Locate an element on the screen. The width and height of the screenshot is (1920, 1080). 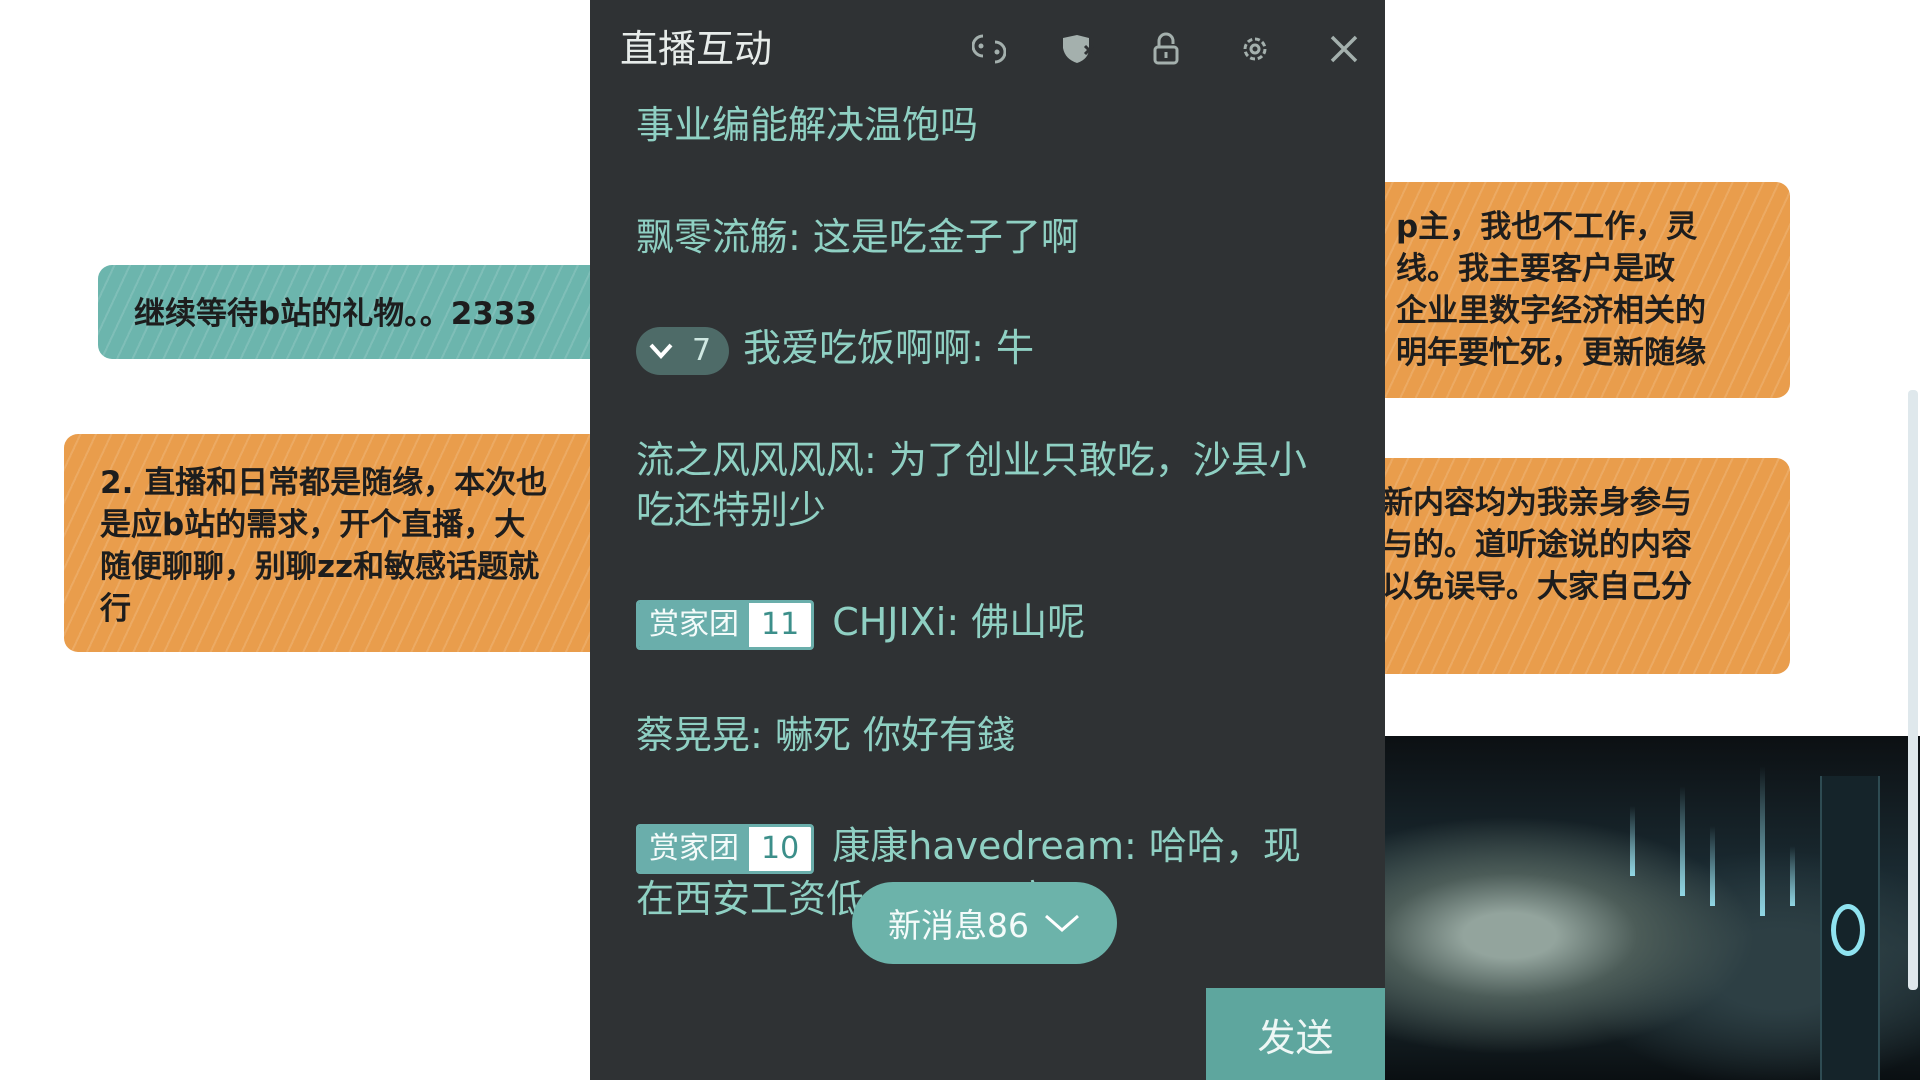
note-line: 随便聊聊，别聊zz和敏感话题就 is located at coordinates (320, 567).